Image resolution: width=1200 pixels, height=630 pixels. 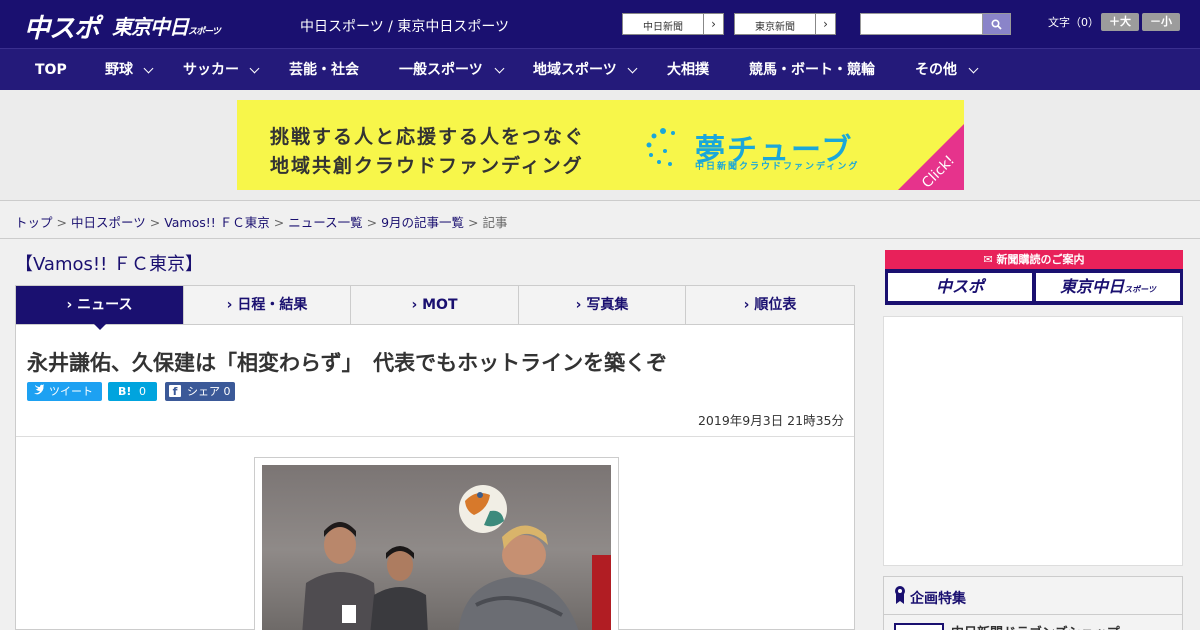 I want to click on nav-item-entertainment: 芸能・社会, so click(x=324, y=70).